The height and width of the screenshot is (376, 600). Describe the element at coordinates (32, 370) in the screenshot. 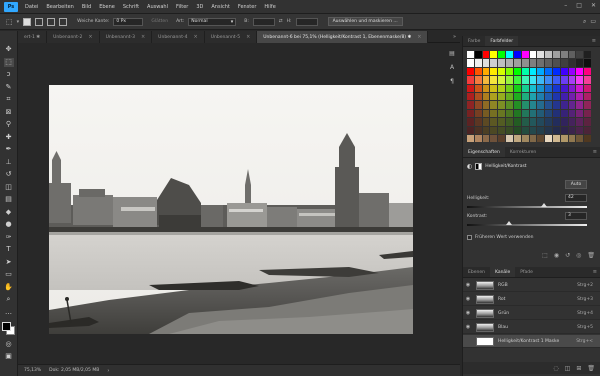

I see `zoom-level: 75,13%` at that location.